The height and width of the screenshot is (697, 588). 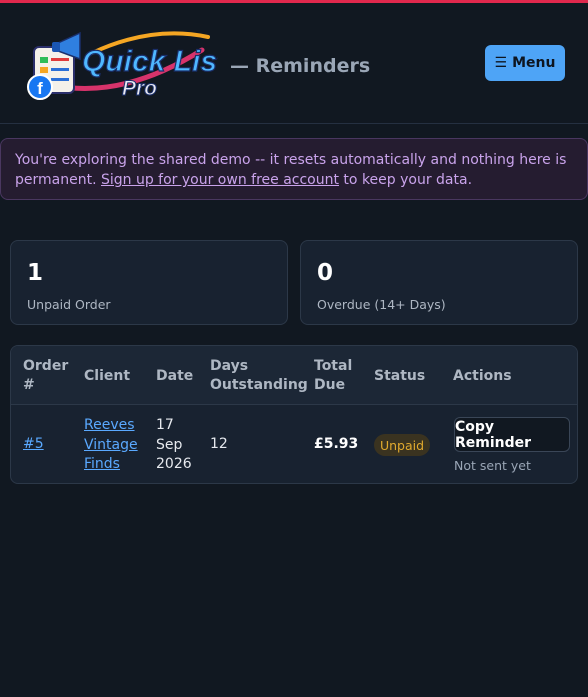 What do you see at coordinates (400, 376) in the screenshot?
I see `header-status: Status` at bounding box center [400, 376].